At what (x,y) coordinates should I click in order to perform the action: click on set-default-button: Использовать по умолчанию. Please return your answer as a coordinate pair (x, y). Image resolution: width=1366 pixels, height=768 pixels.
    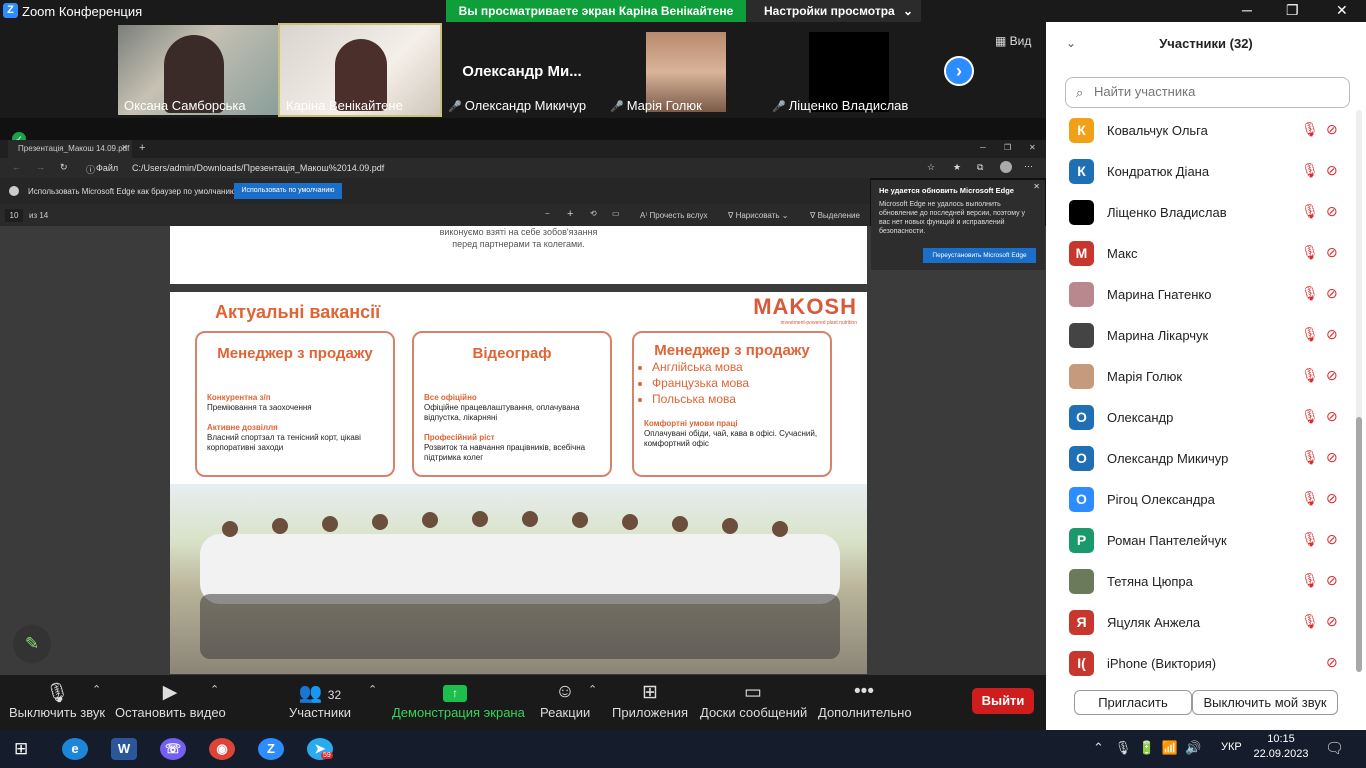
    Looking at the image, I should click on (288, 191).